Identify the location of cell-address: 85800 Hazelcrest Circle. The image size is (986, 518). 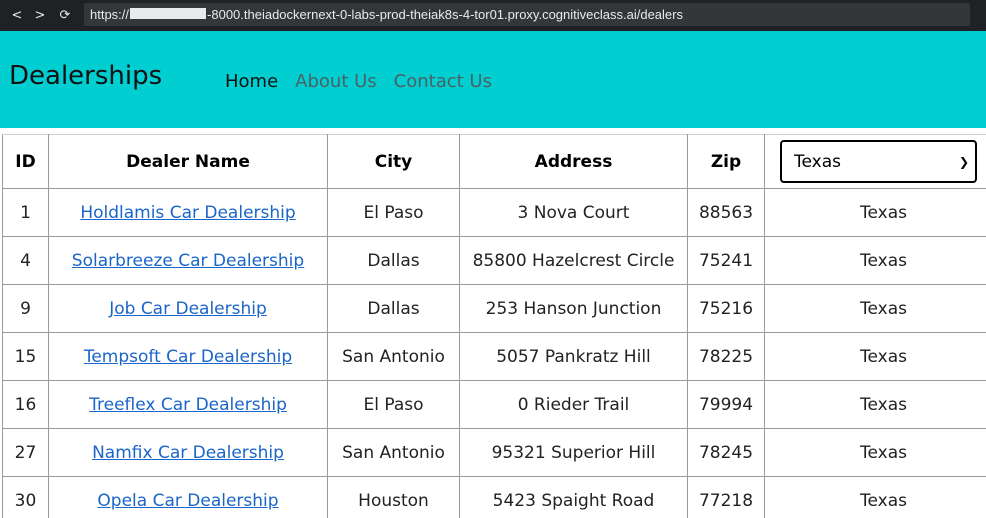
(573, 260).